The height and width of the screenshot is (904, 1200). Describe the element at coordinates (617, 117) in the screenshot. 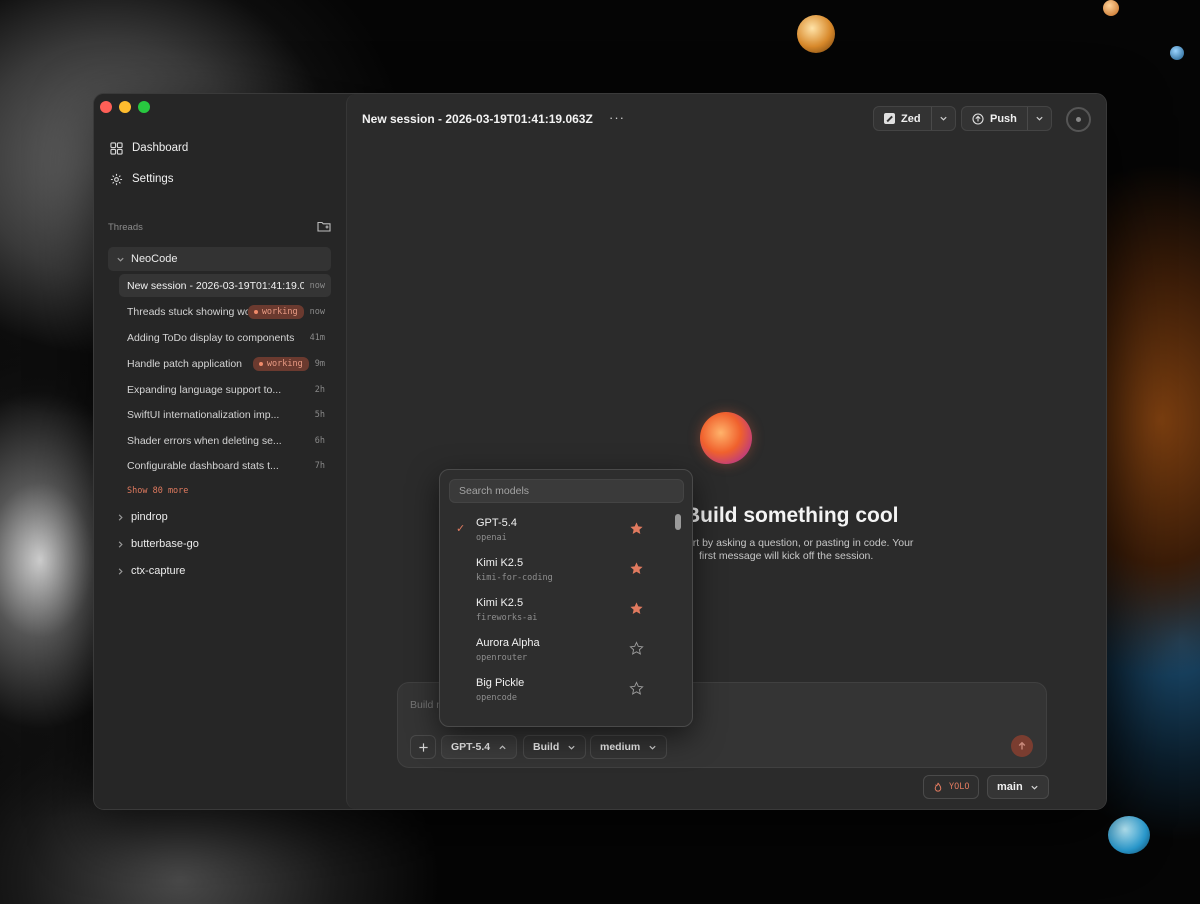

I see `more-options-button: ···` at that location.